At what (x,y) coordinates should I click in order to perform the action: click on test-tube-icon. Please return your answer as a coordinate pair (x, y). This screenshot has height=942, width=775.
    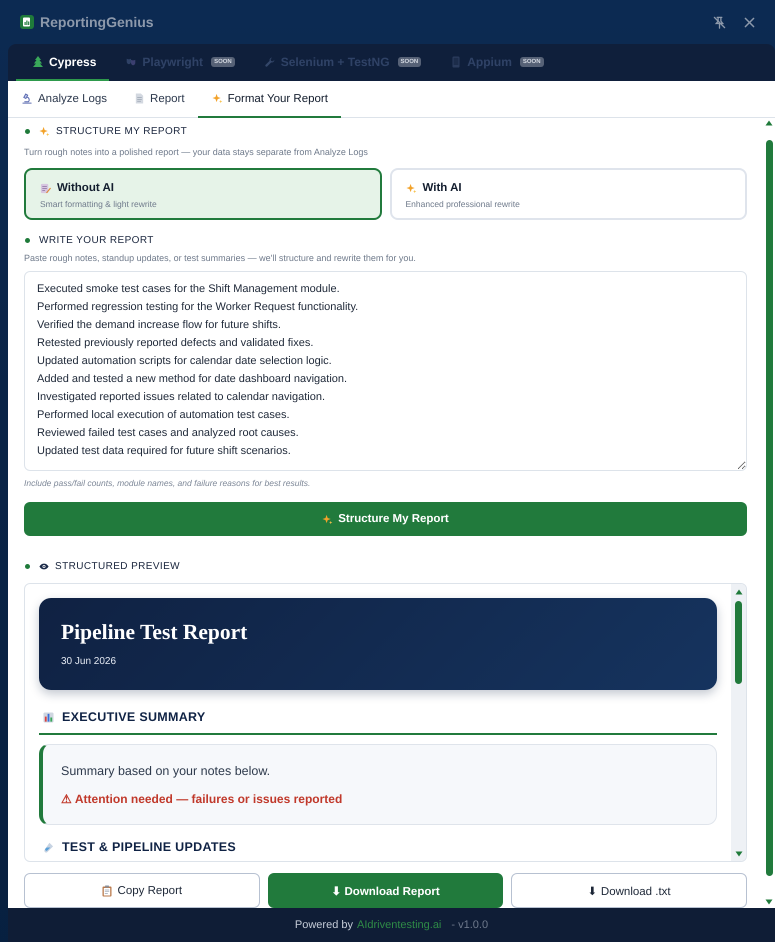
    Looking at the image, I should click on (48, 847).